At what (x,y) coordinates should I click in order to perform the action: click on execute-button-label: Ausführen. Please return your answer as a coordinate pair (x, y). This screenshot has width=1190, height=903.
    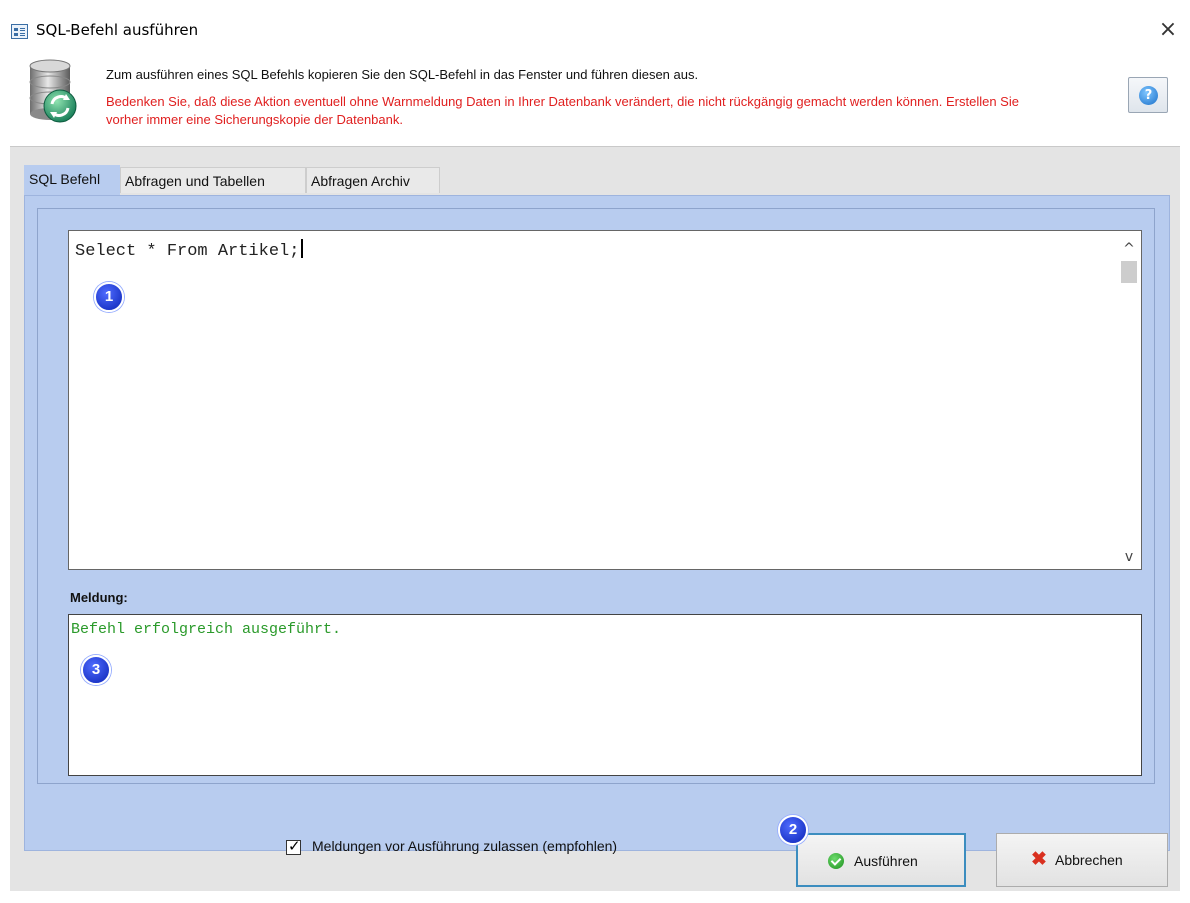
    Looking at the image, I should click on (886, 861).